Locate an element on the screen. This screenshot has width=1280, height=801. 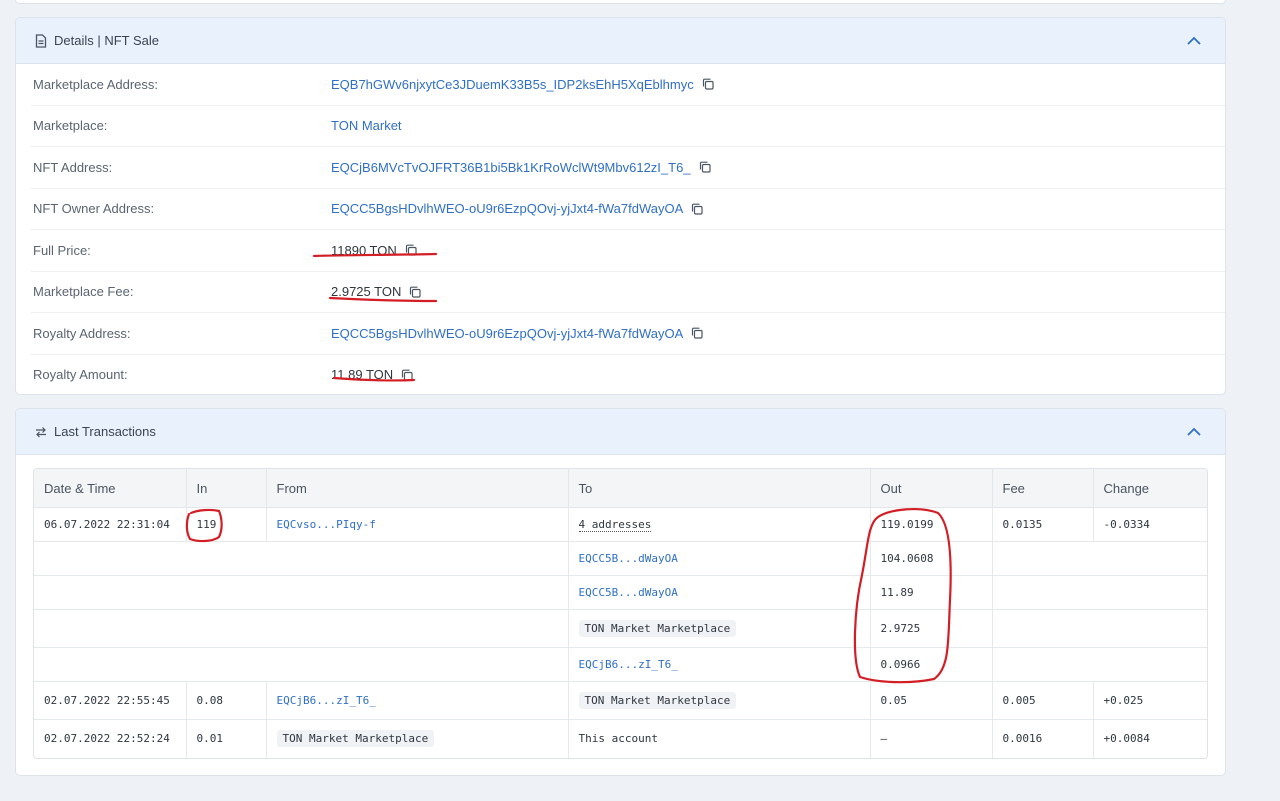
change-cell: +0.025 is located at coordinates (1150, 700).